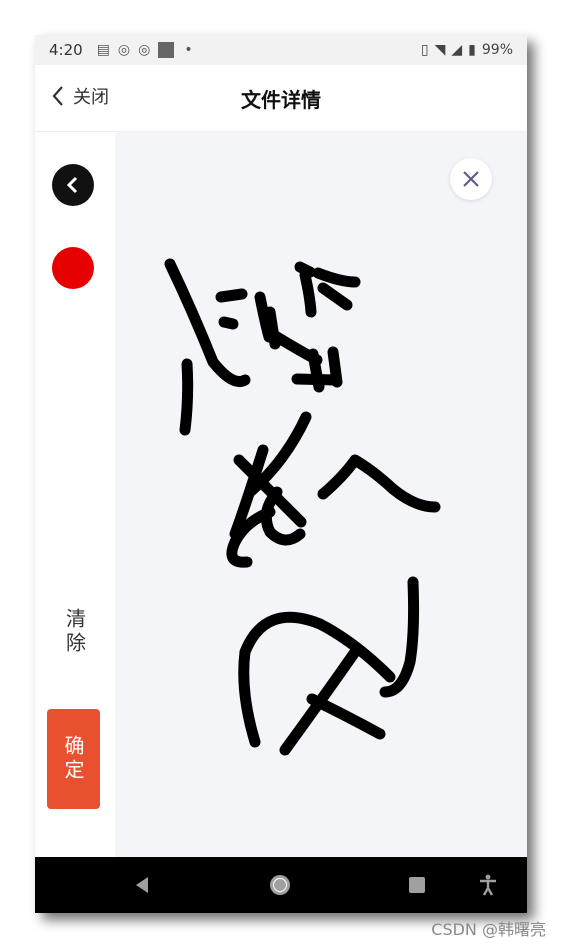 The height and width of the screenshot is (948, 562). Describe the element at coordinates (103, 50) in the screenshot. I see `message-icon: ▤` at that location.